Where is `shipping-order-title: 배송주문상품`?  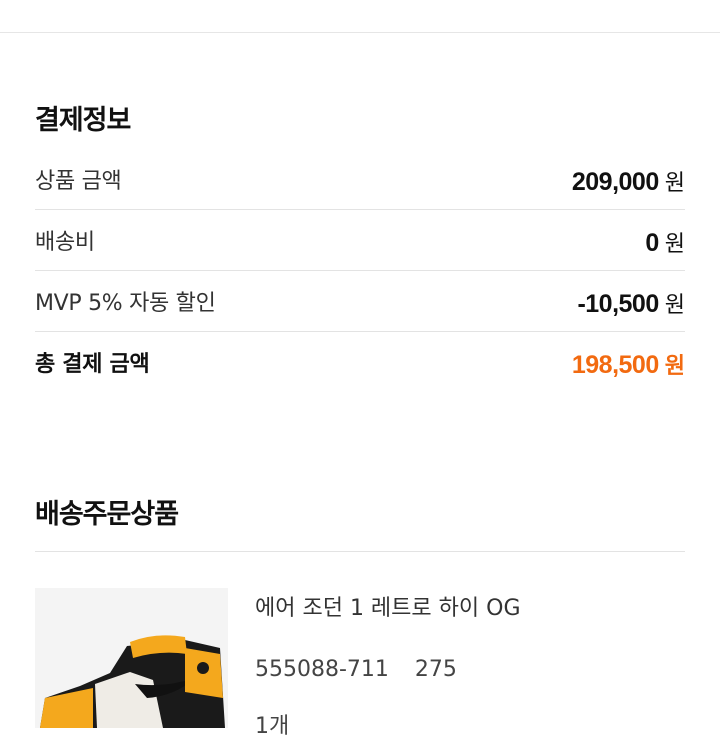 shipping-order-title: 배송주문상품 is located at coordinates (107, 514).